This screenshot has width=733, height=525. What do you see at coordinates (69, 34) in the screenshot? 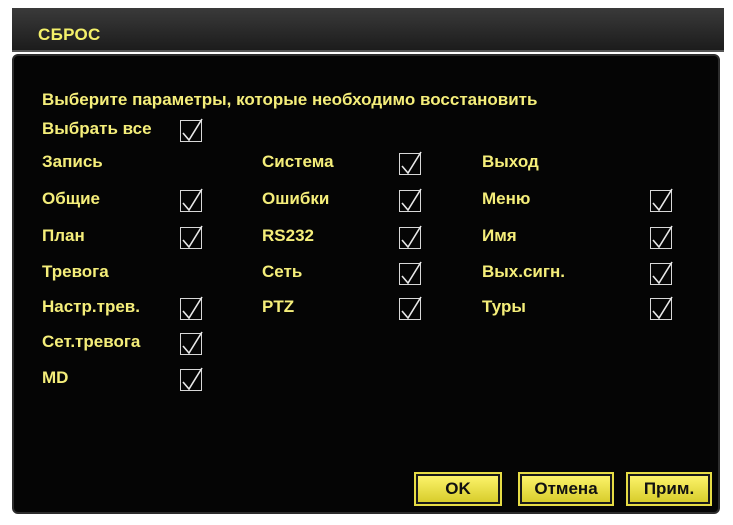
I see `dialog-title: СБРОС` at bounding box center [69, 34].